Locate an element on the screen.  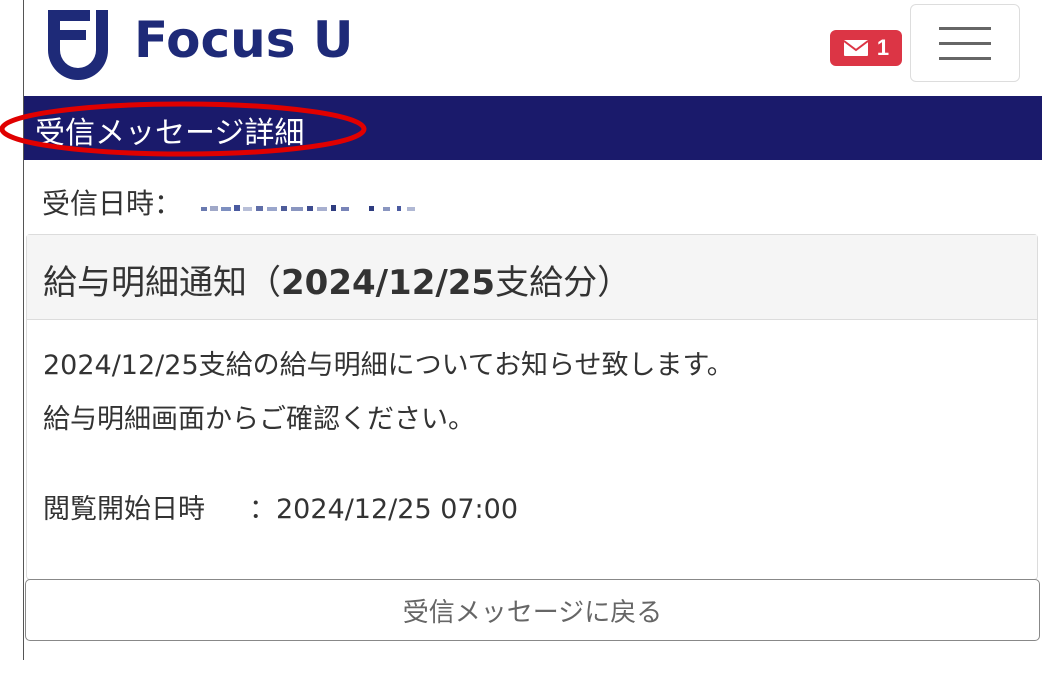
received-label: 受信日時： is located at coordinates (112, 203).